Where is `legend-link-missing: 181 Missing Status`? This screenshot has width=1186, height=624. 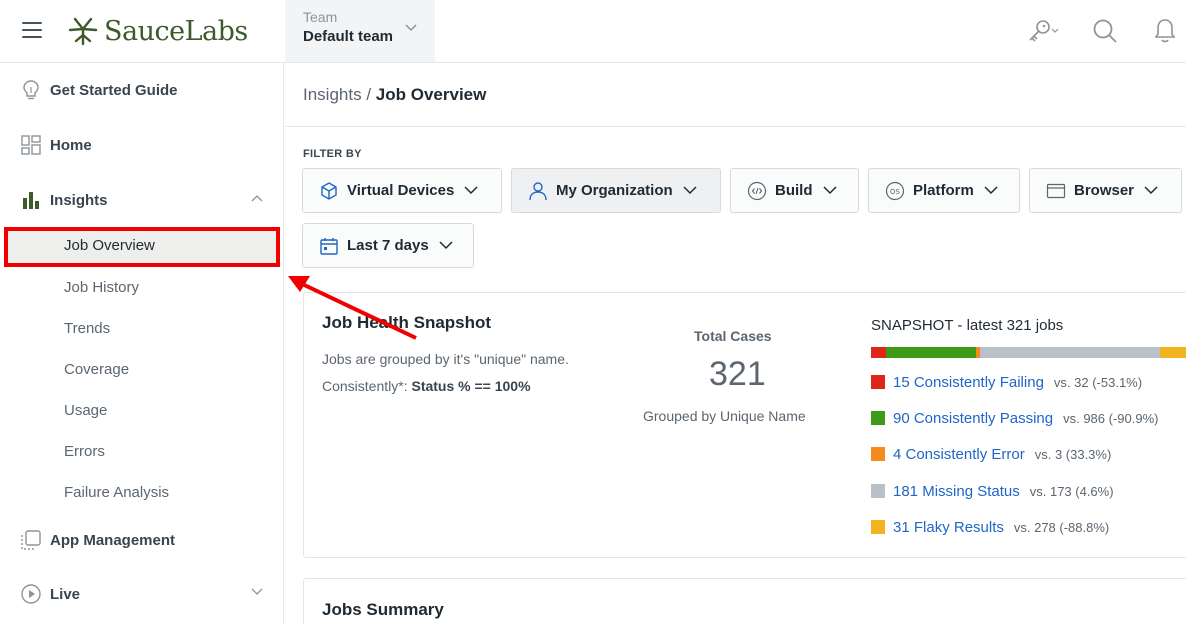
legend-link-missing: 181 Missing Status is located at coordinates (956, 491).